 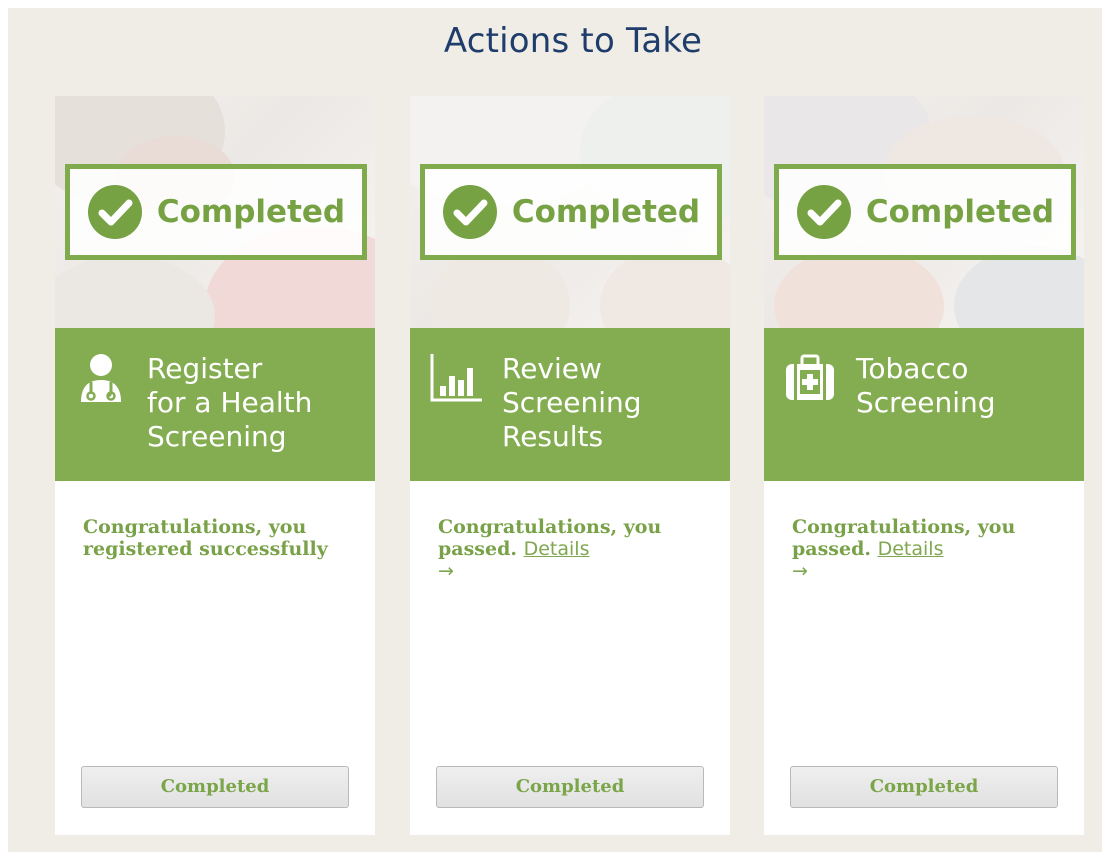 I want to click on page-title: Actions to Take, so click(x=573, y=41).